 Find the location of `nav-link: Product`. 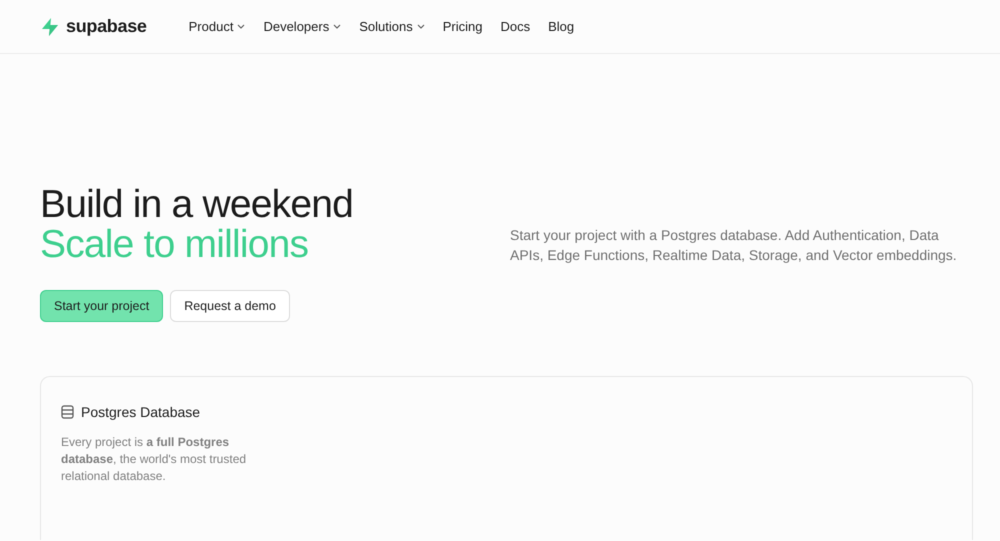

nav-link: Product is located at coordinates (217, 26).